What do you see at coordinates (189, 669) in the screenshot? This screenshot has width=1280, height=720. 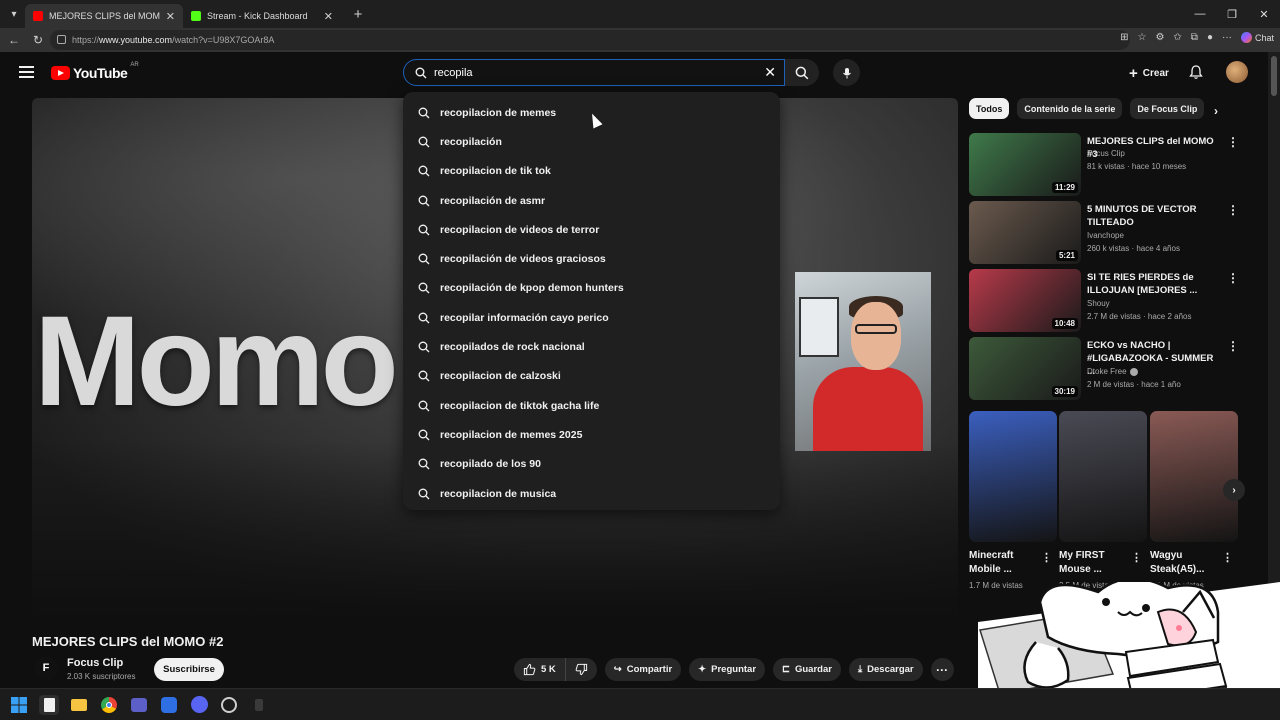 I see `subscribe-button: Suscribirse` at bounding box center [189, 669].